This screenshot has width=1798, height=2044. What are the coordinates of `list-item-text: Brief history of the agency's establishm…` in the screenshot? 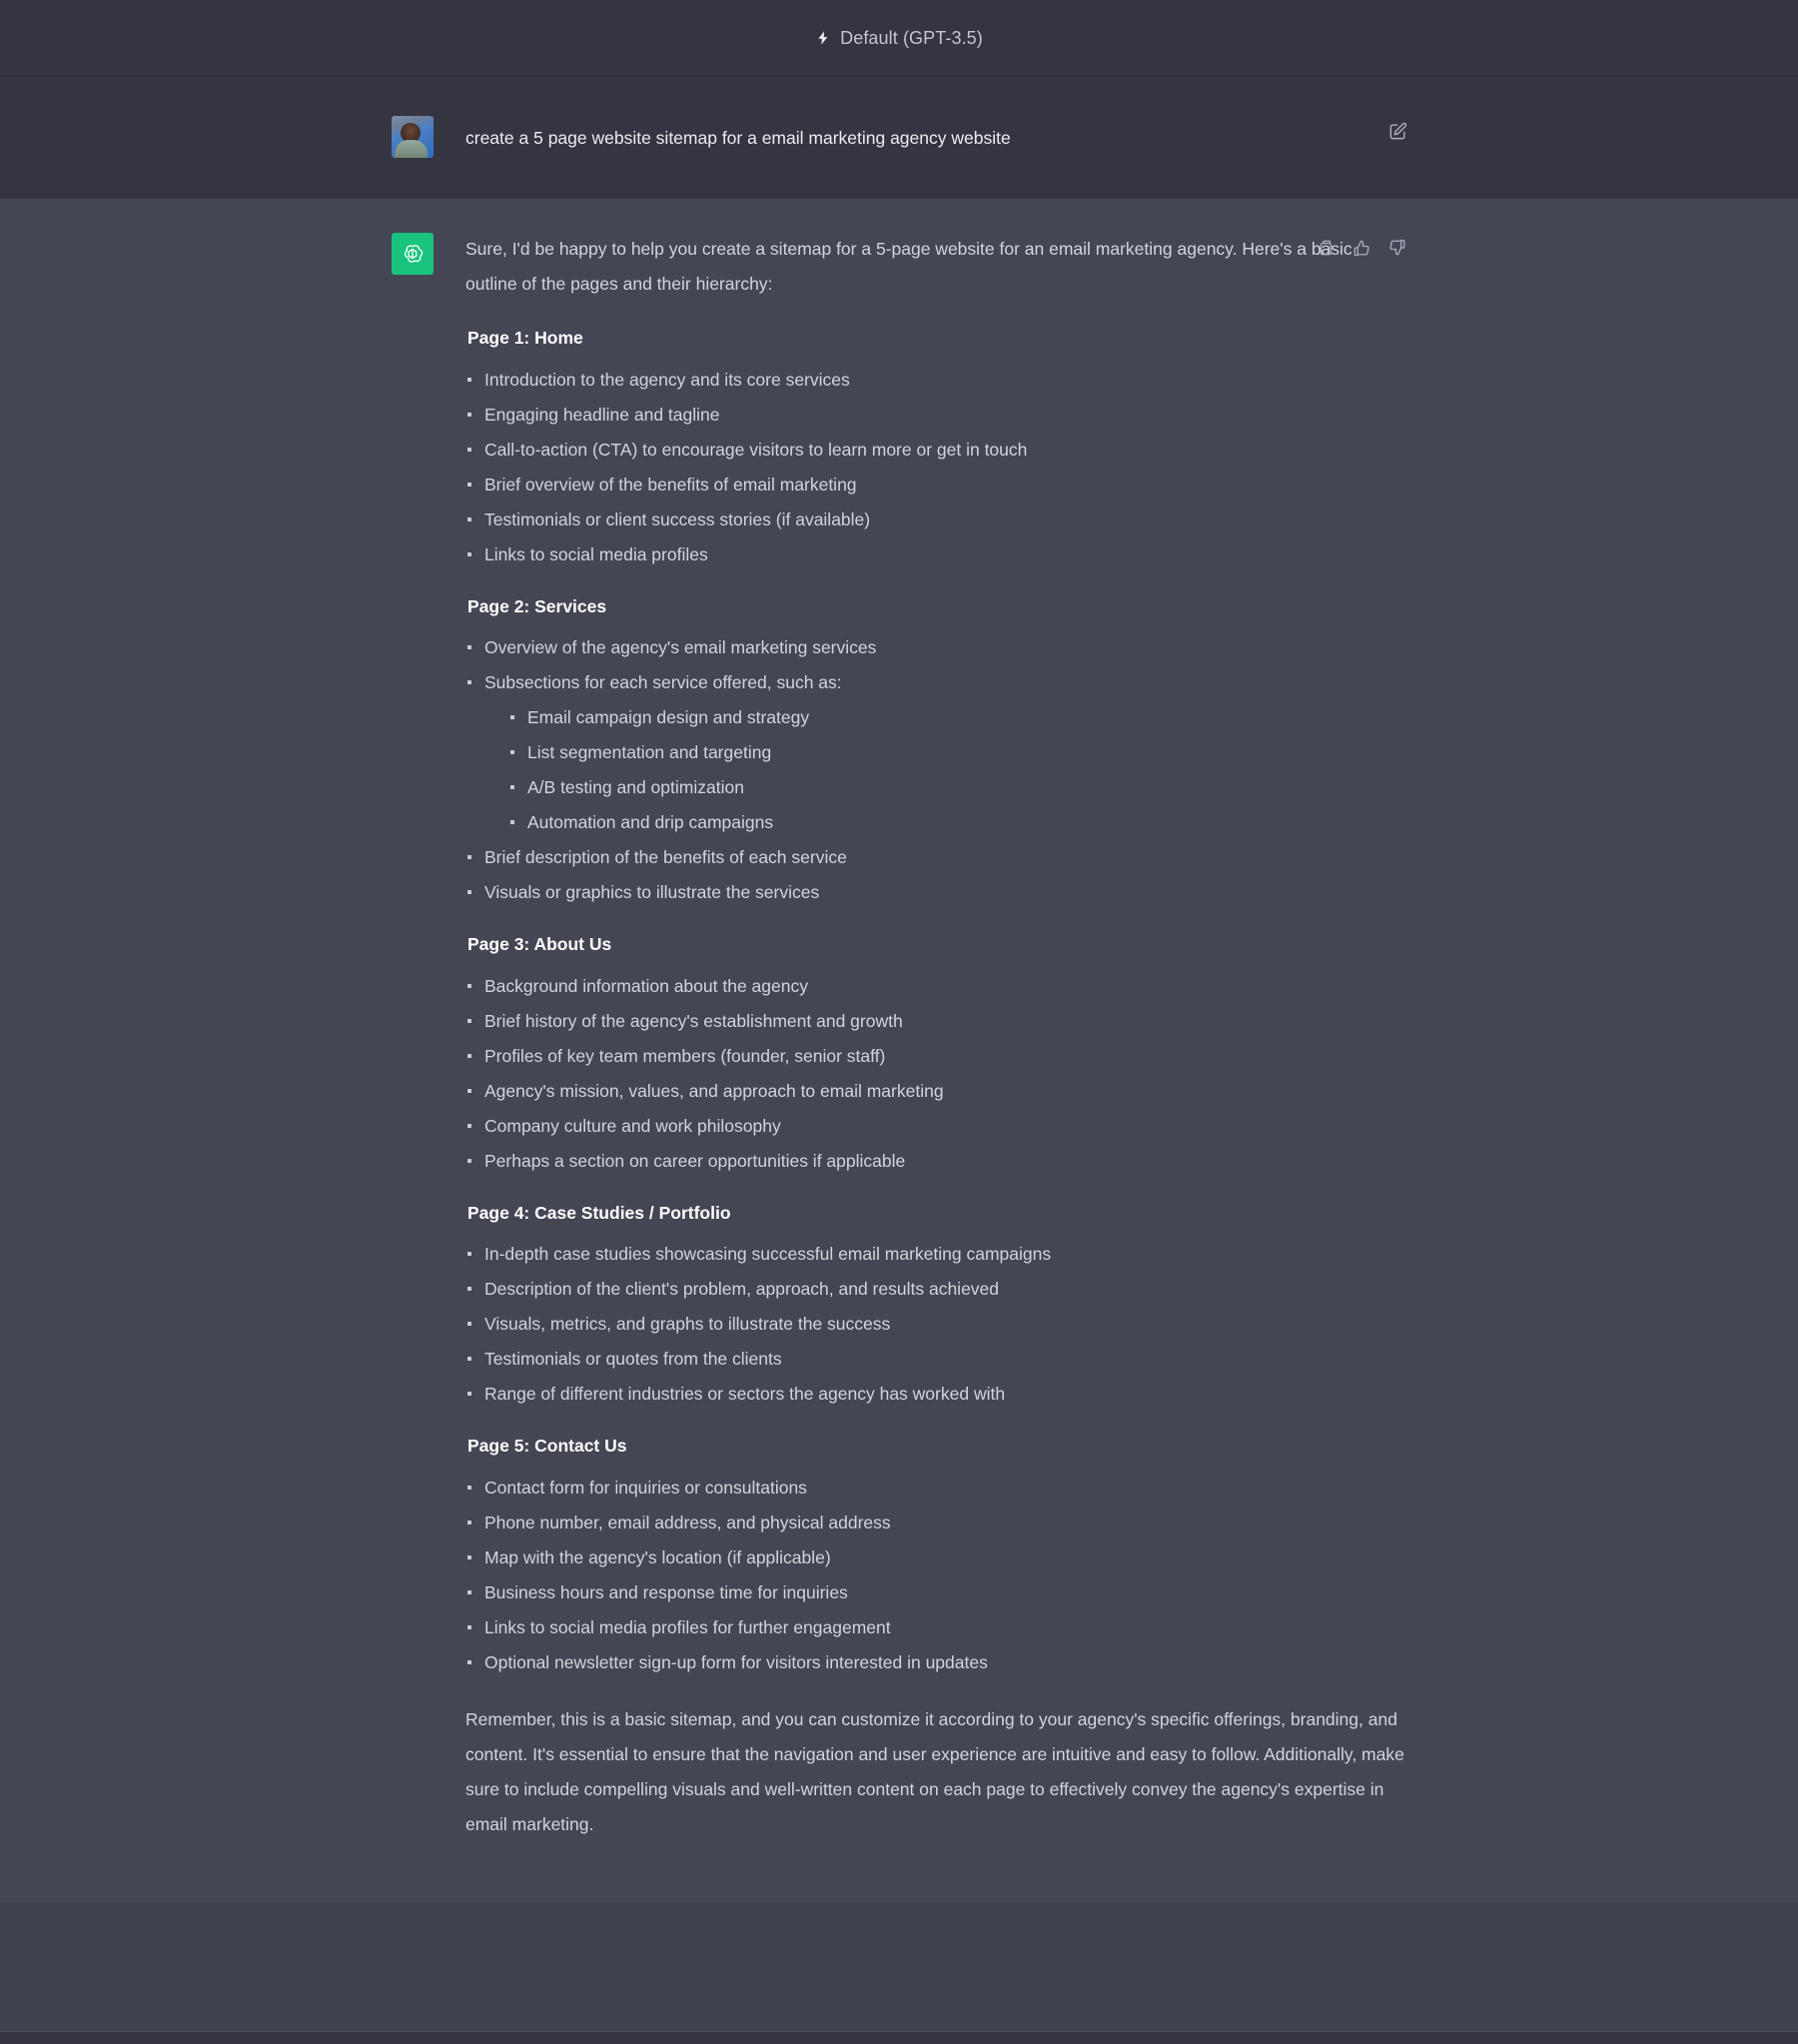 It's located at (693, 1020).